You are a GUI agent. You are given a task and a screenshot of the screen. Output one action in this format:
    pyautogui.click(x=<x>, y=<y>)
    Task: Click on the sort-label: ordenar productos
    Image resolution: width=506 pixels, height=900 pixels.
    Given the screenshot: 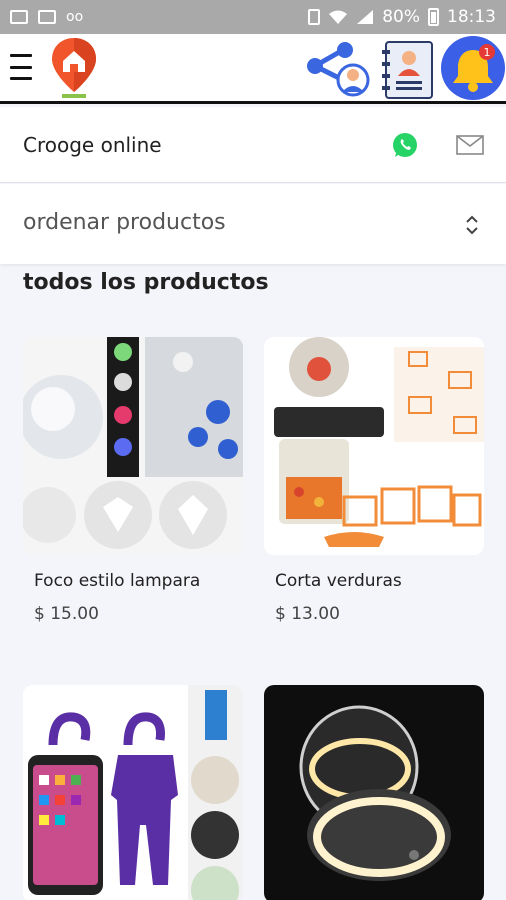 What is the action you would take?
    pyautogui.click(x=124, y=222)
    